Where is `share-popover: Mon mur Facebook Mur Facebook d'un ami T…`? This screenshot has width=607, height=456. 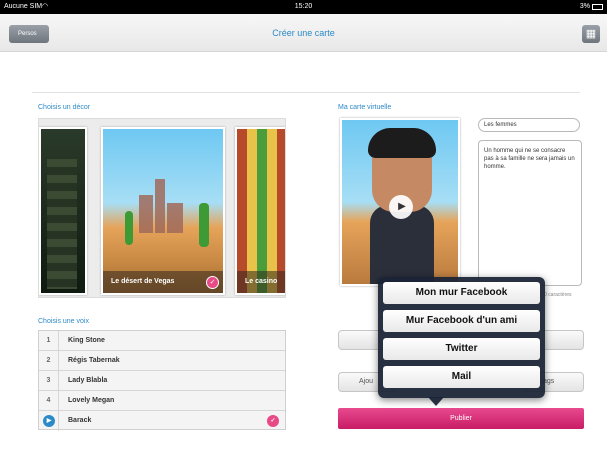 share-popover: Mon mur Facebook Mur Facebook d'un ami T… is located at coordinates (461, 337).